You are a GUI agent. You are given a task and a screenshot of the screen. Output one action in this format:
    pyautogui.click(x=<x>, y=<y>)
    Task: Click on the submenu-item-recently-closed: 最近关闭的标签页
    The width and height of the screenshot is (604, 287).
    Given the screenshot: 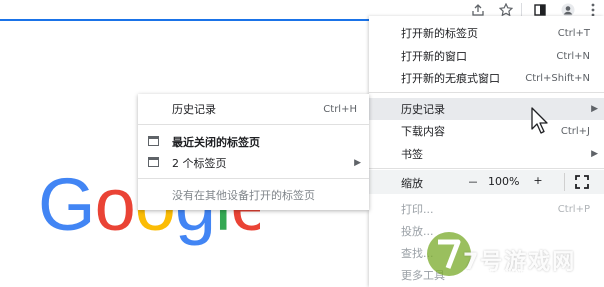 What is the action you would take?
    pyautogui.click(x=253, y=142)
    